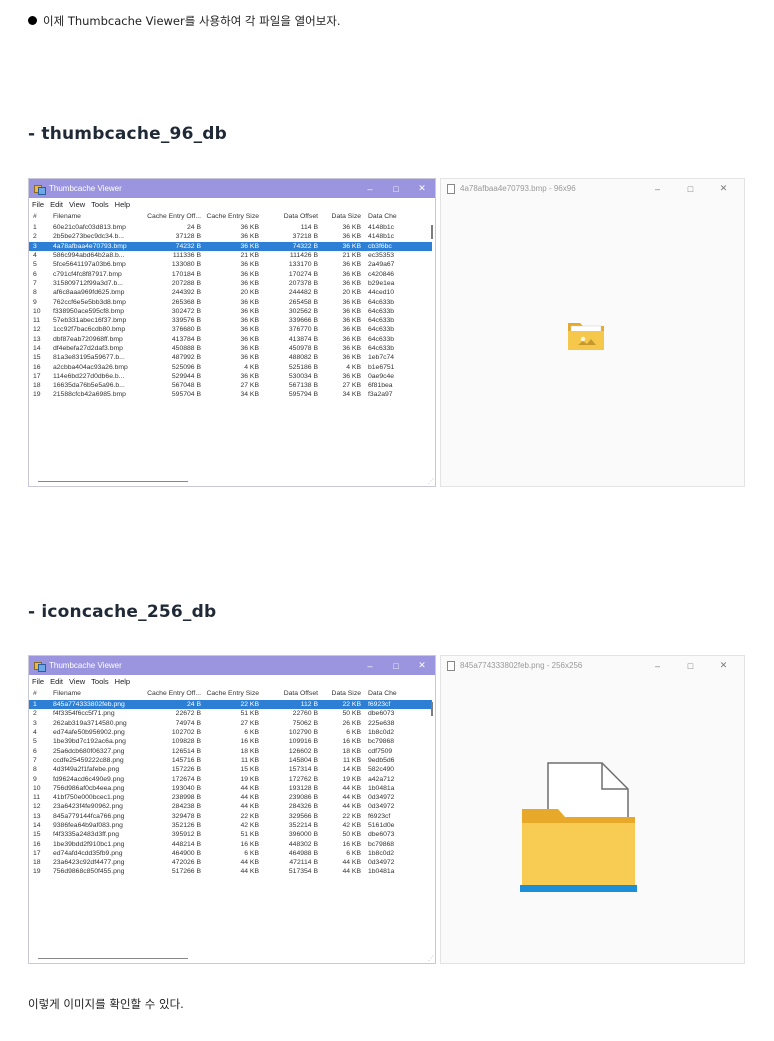 Image resolution: width=774 pixels, height=1041 pixels. What do you see at coordinates (188, 237) in the screenshot?
I see `cell-cache-entry-offset: 37128 B` at bounding box center [188, 237].